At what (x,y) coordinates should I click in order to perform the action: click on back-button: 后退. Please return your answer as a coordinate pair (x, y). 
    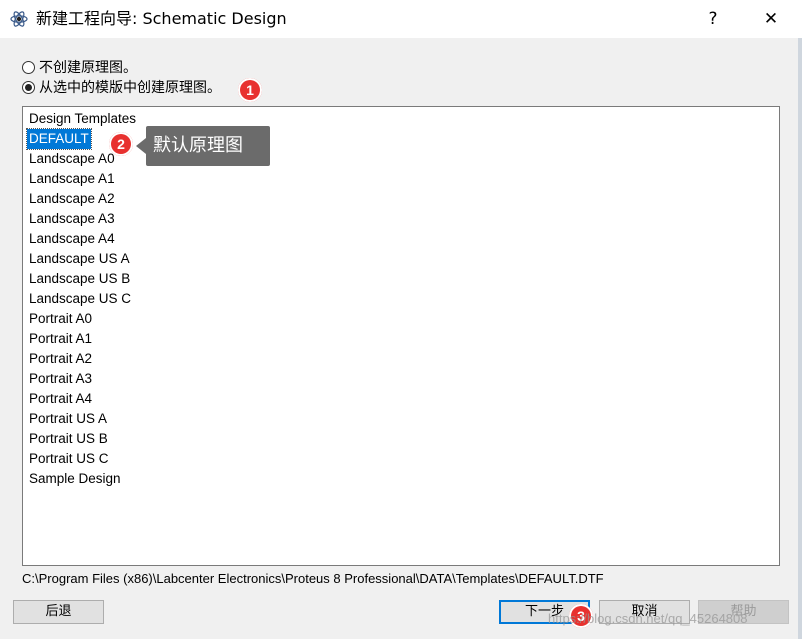
    Looking at the image, I should click on (58, 612).